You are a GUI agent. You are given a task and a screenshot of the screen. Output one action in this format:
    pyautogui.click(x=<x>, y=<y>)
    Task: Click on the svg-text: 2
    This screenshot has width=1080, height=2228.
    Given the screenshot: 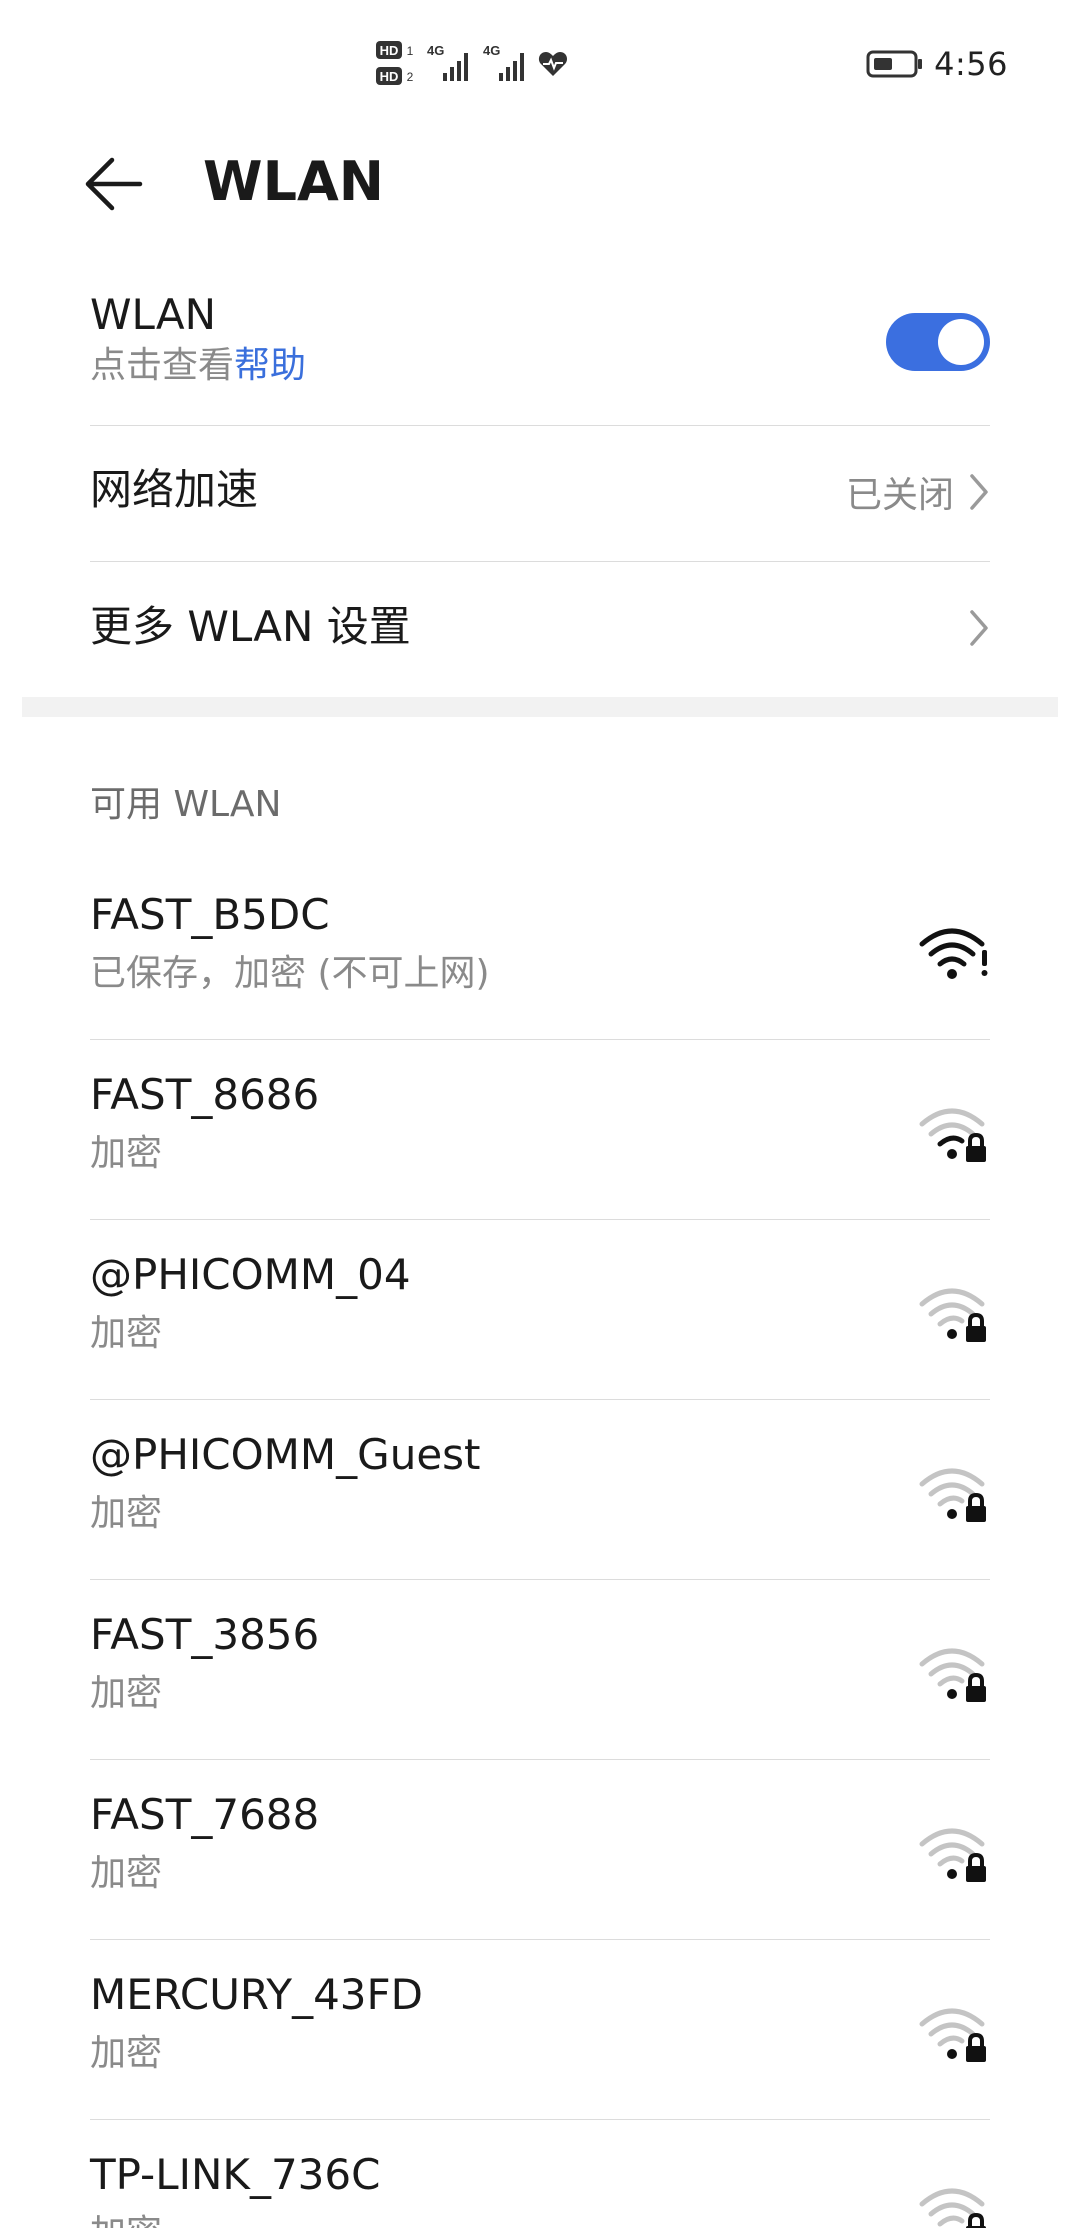 What is the action you would take?
    pyautogui.click(x=410, y=77)
    